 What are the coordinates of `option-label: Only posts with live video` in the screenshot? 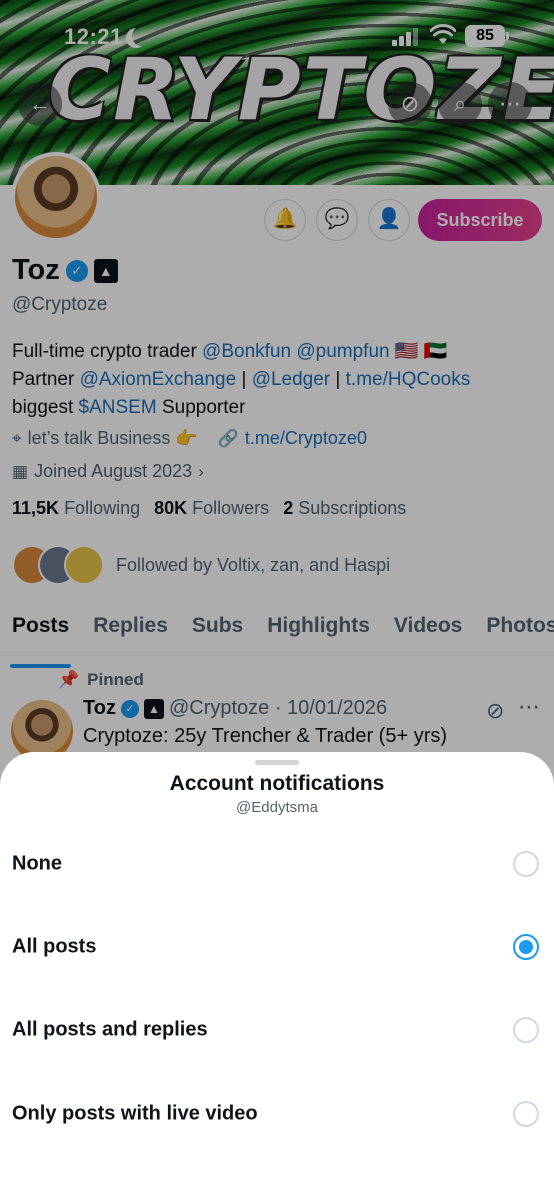 It's located at (135, 1113).